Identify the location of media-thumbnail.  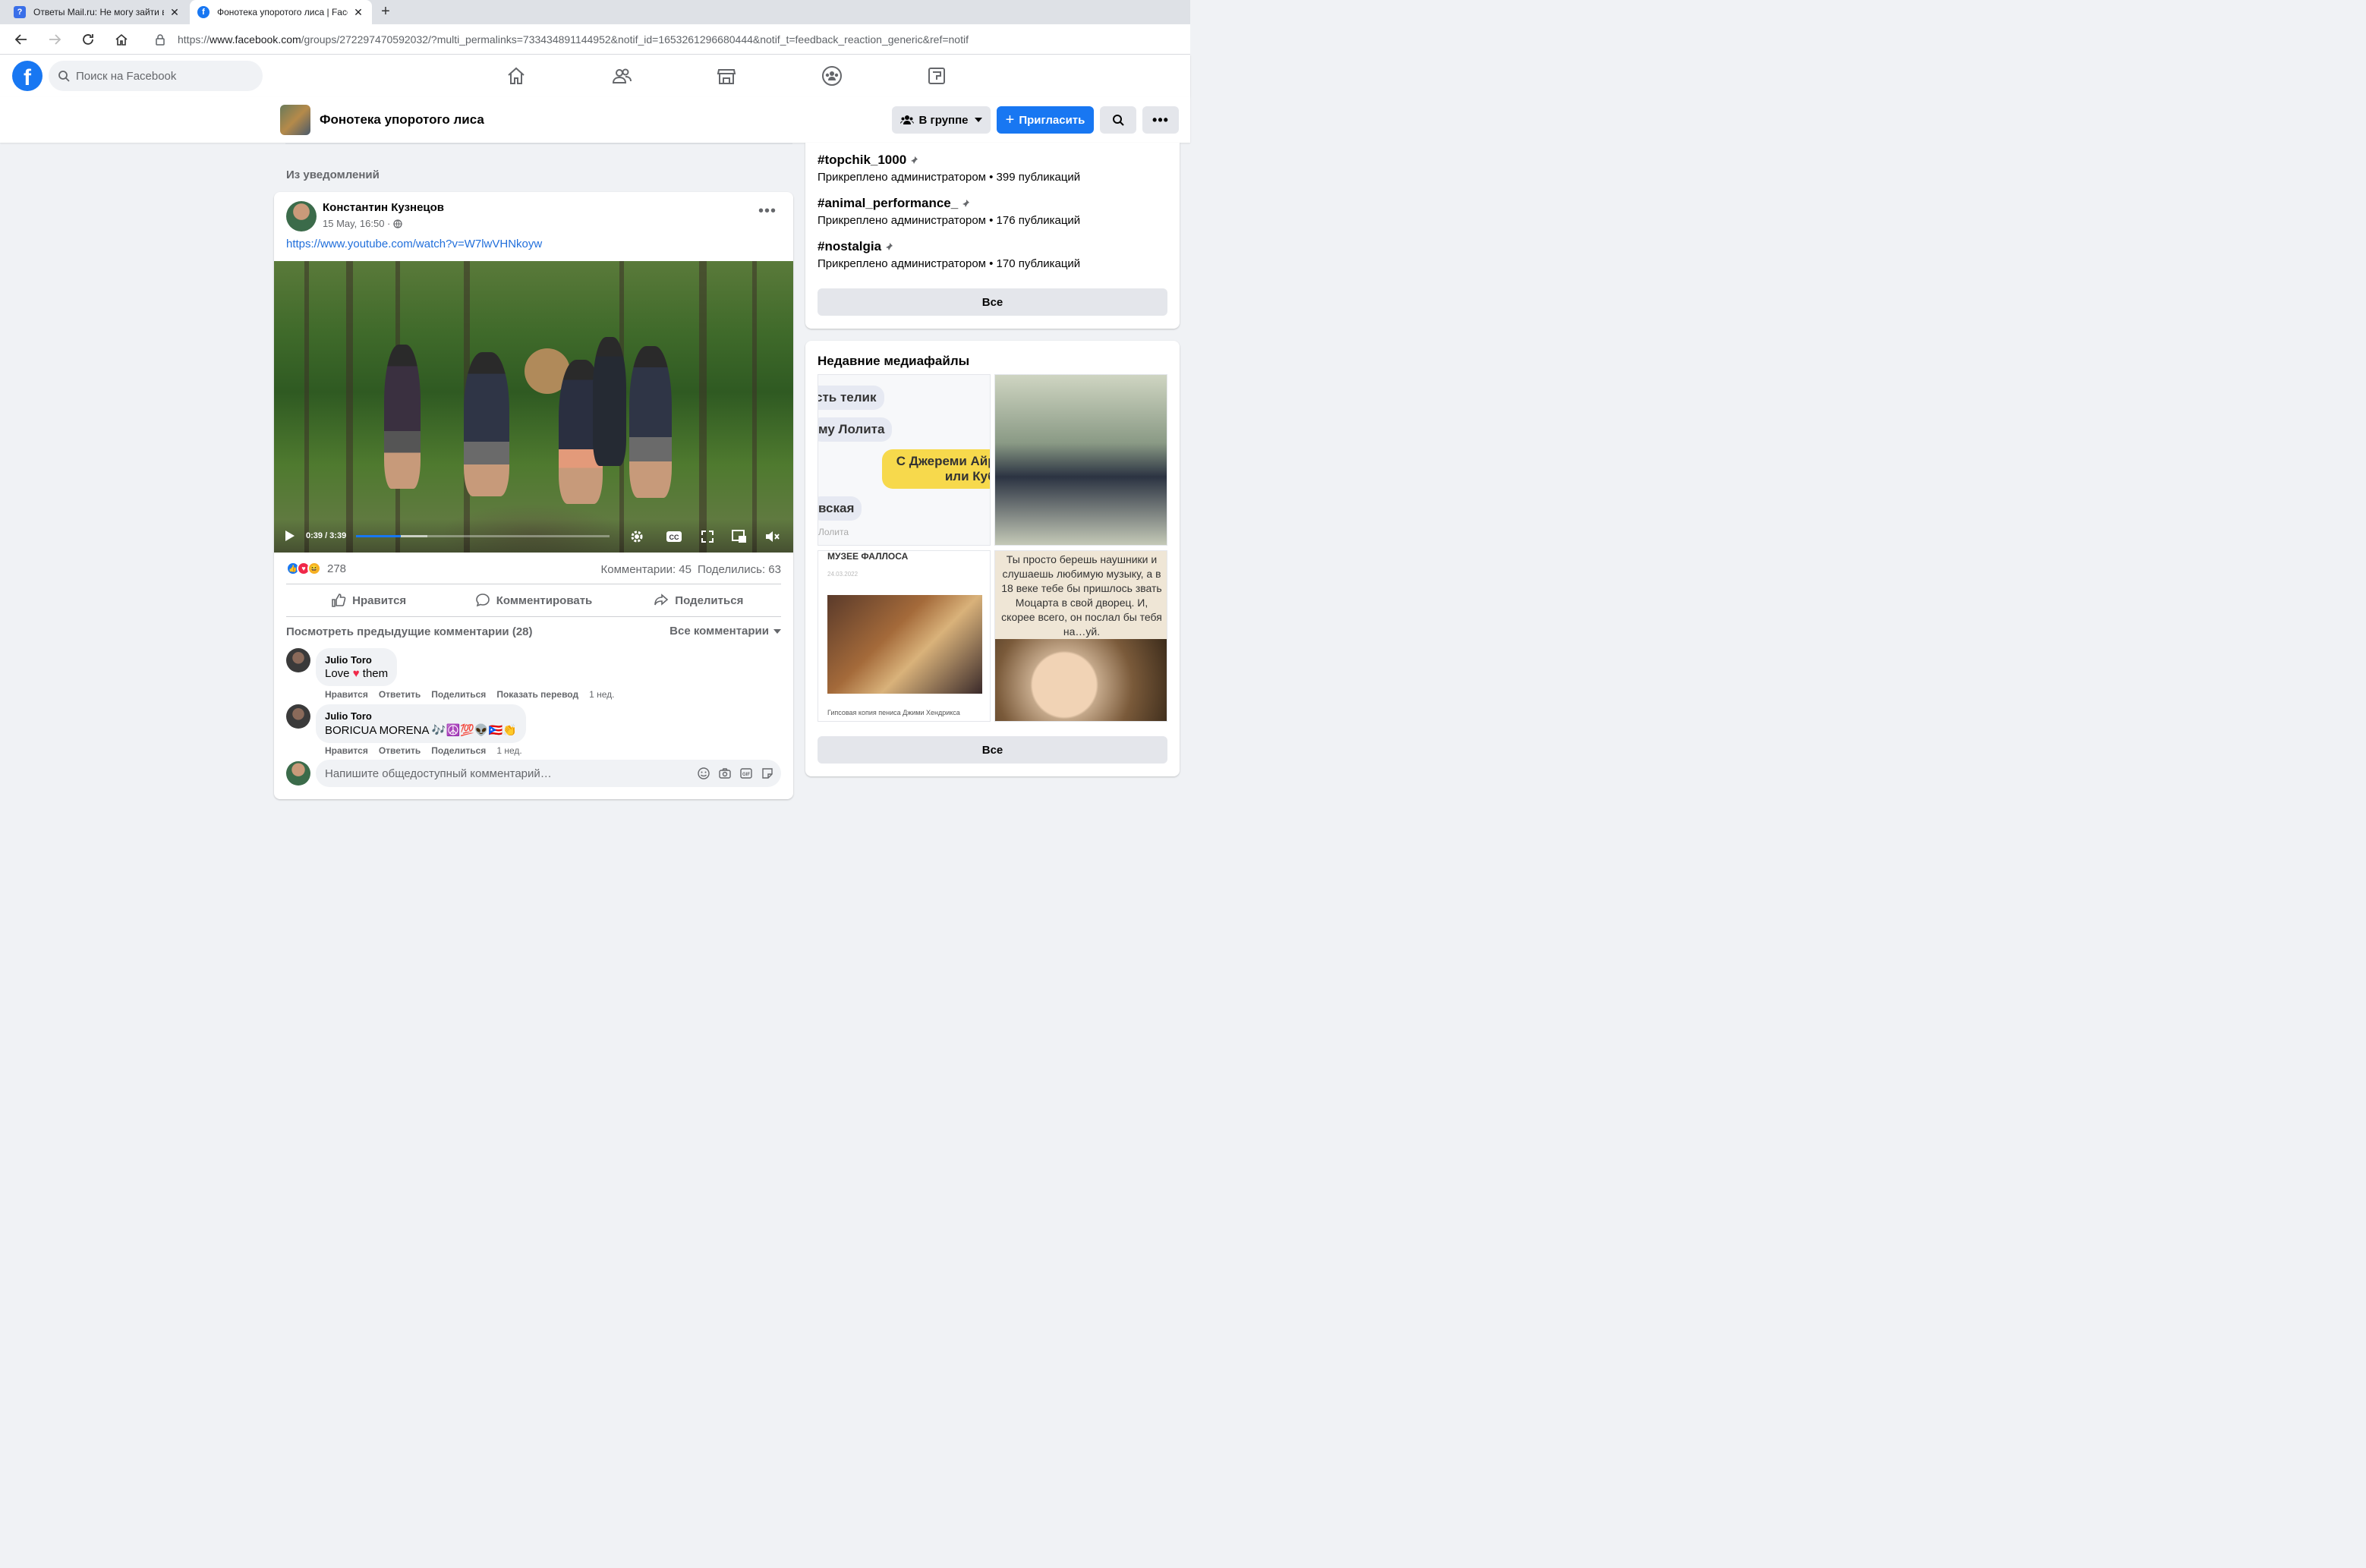
(1080, 460).